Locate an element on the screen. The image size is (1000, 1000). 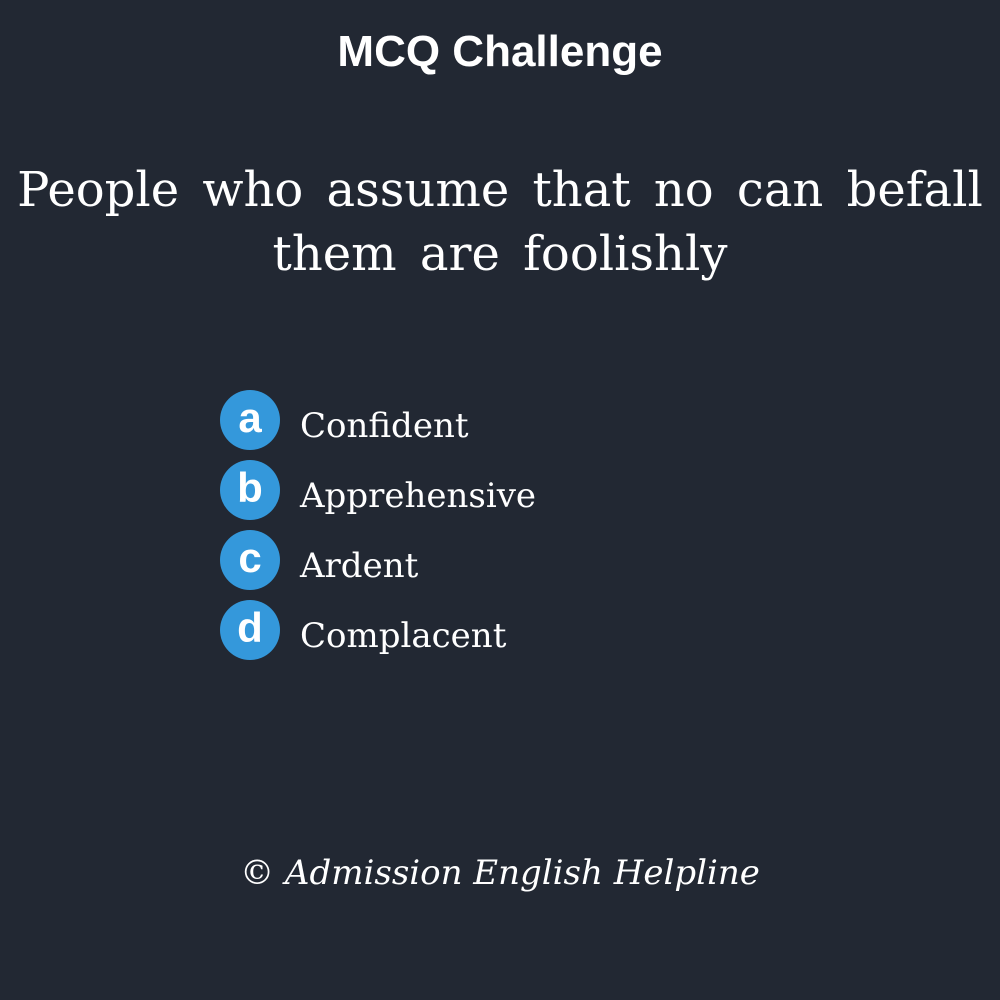
question-line-1: People who assume that no can befall is located at coordinates (500, 190).